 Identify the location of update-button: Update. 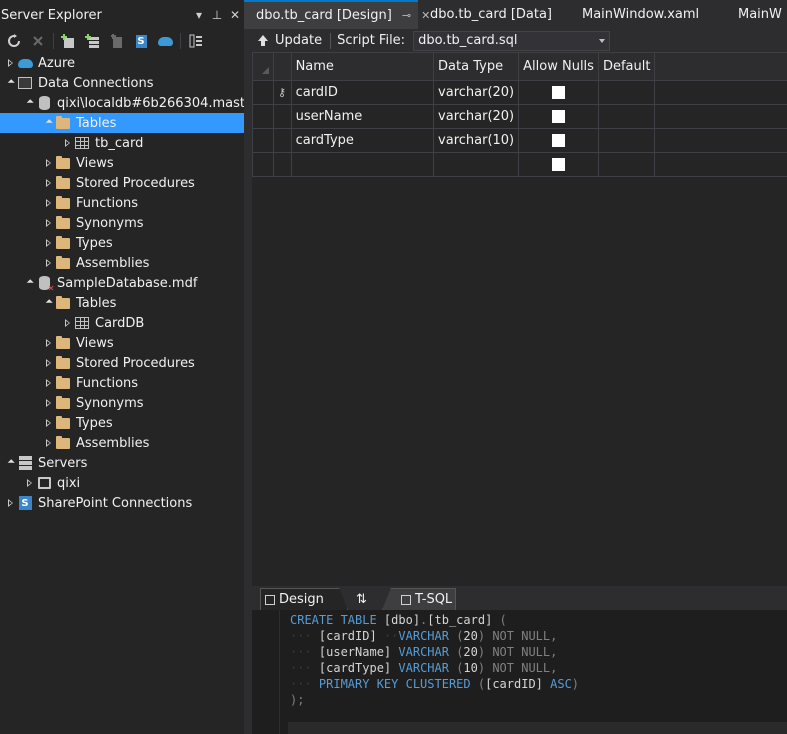
(290, 40).